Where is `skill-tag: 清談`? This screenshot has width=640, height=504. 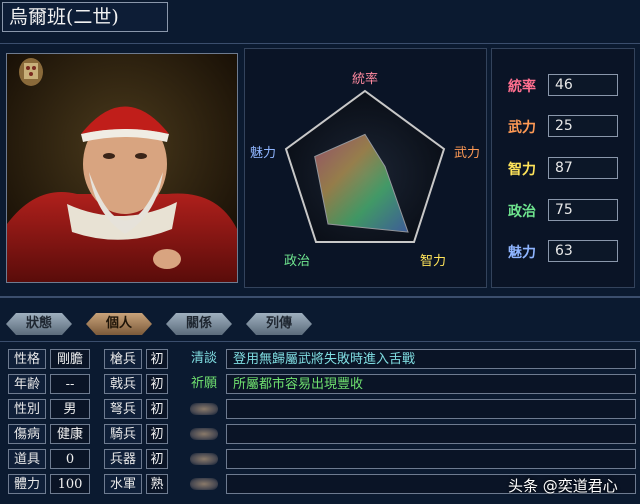
skill-tag: 清談 is located at coordinates (204, 359).